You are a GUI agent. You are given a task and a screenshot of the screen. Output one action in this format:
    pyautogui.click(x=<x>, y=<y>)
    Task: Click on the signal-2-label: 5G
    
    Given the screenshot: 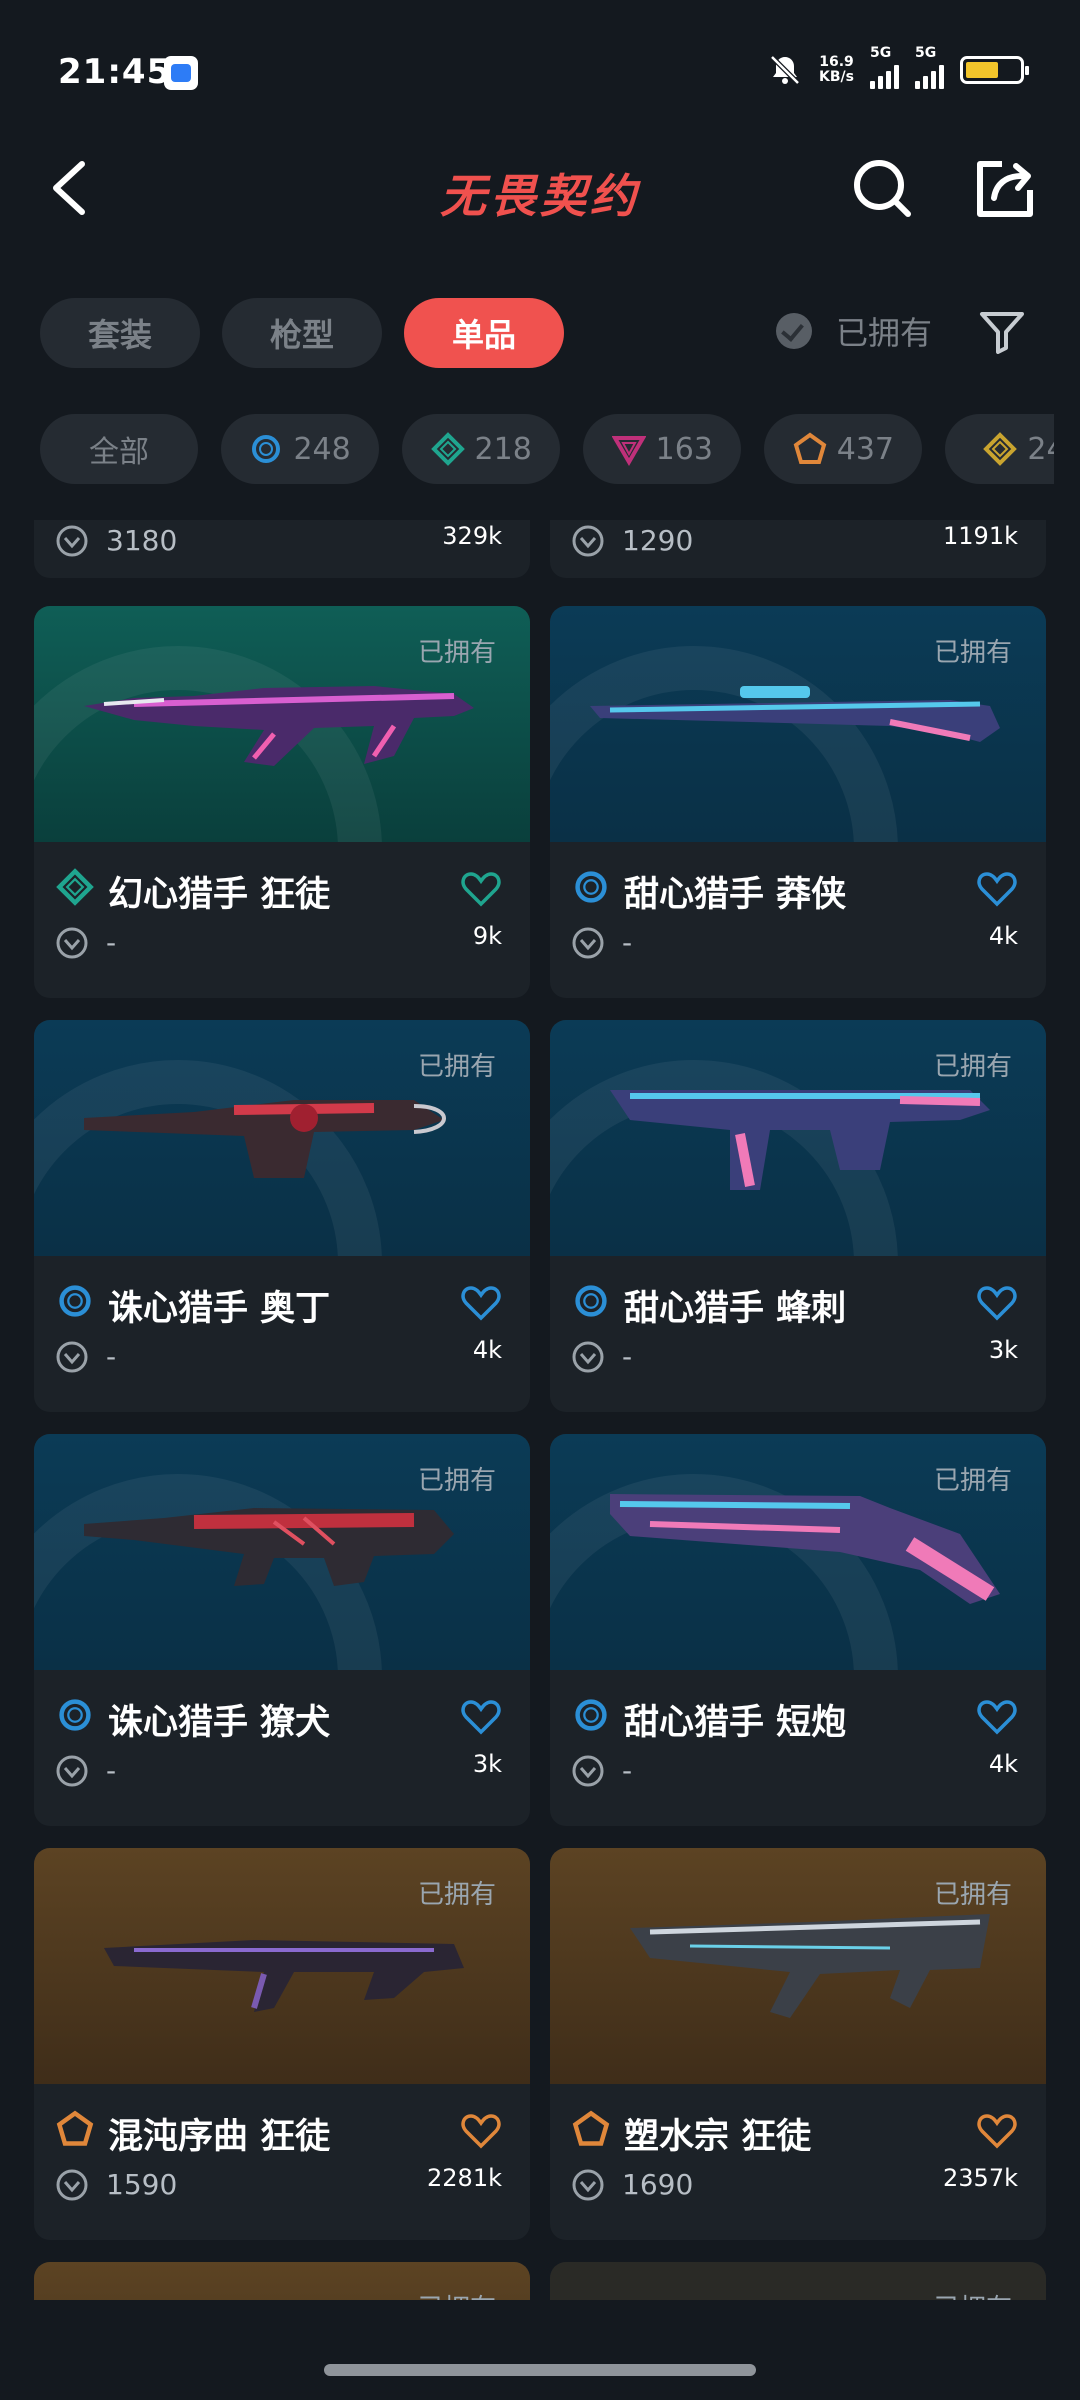 What is the action you would take?
    pyautogui.click(x=926, y=53)
    